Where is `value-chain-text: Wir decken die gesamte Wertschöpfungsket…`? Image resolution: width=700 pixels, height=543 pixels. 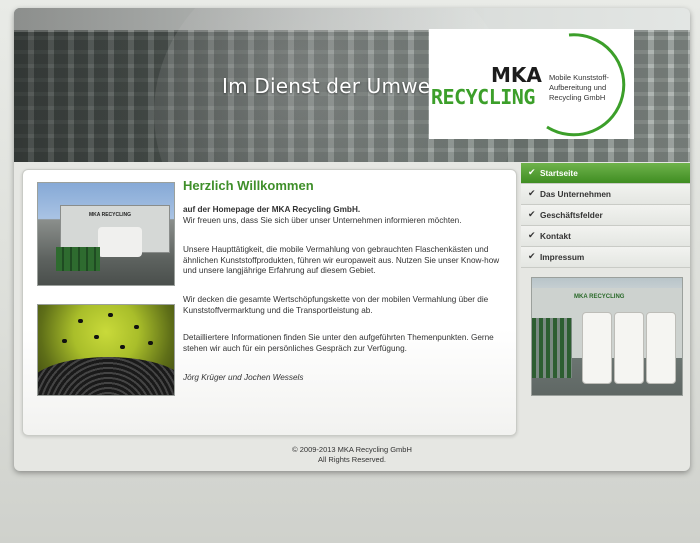 value-chain-text: Wir decken die gesamte Wertschöpfungsket… is located at coordinates (336, 305).